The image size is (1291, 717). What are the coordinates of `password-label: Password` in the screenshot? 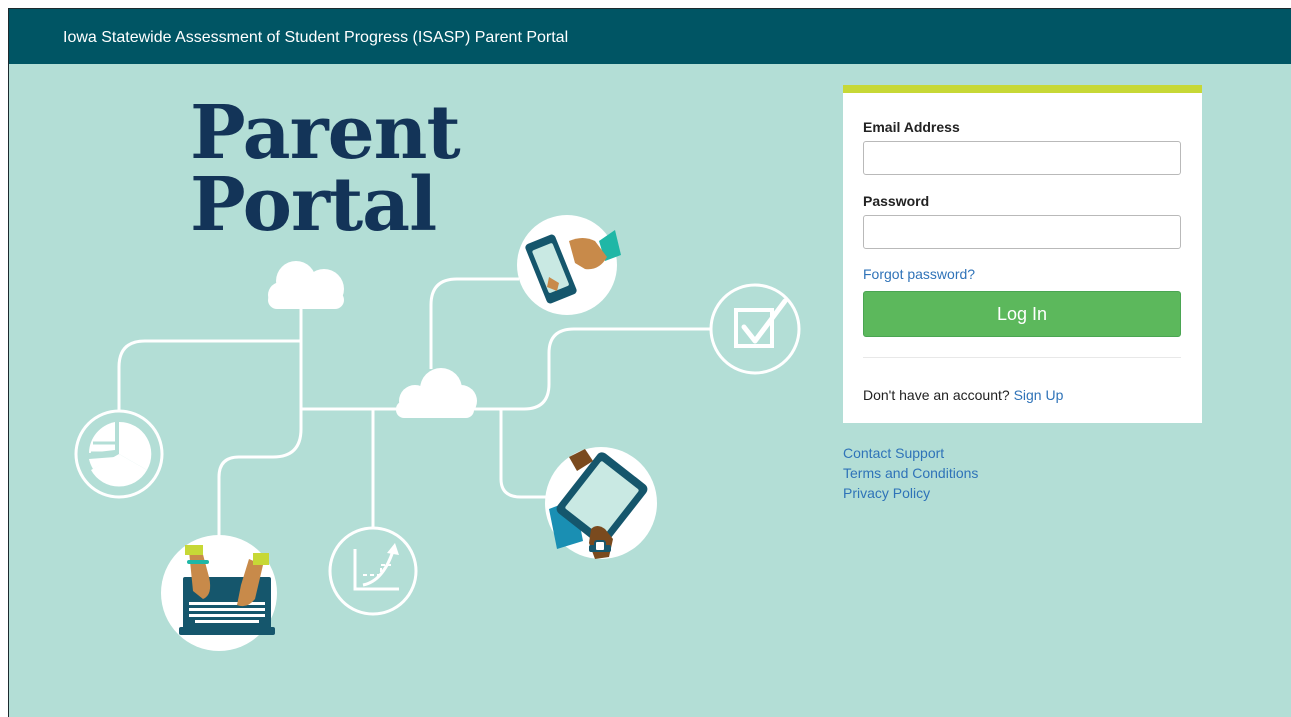 It's located at (896, 201).